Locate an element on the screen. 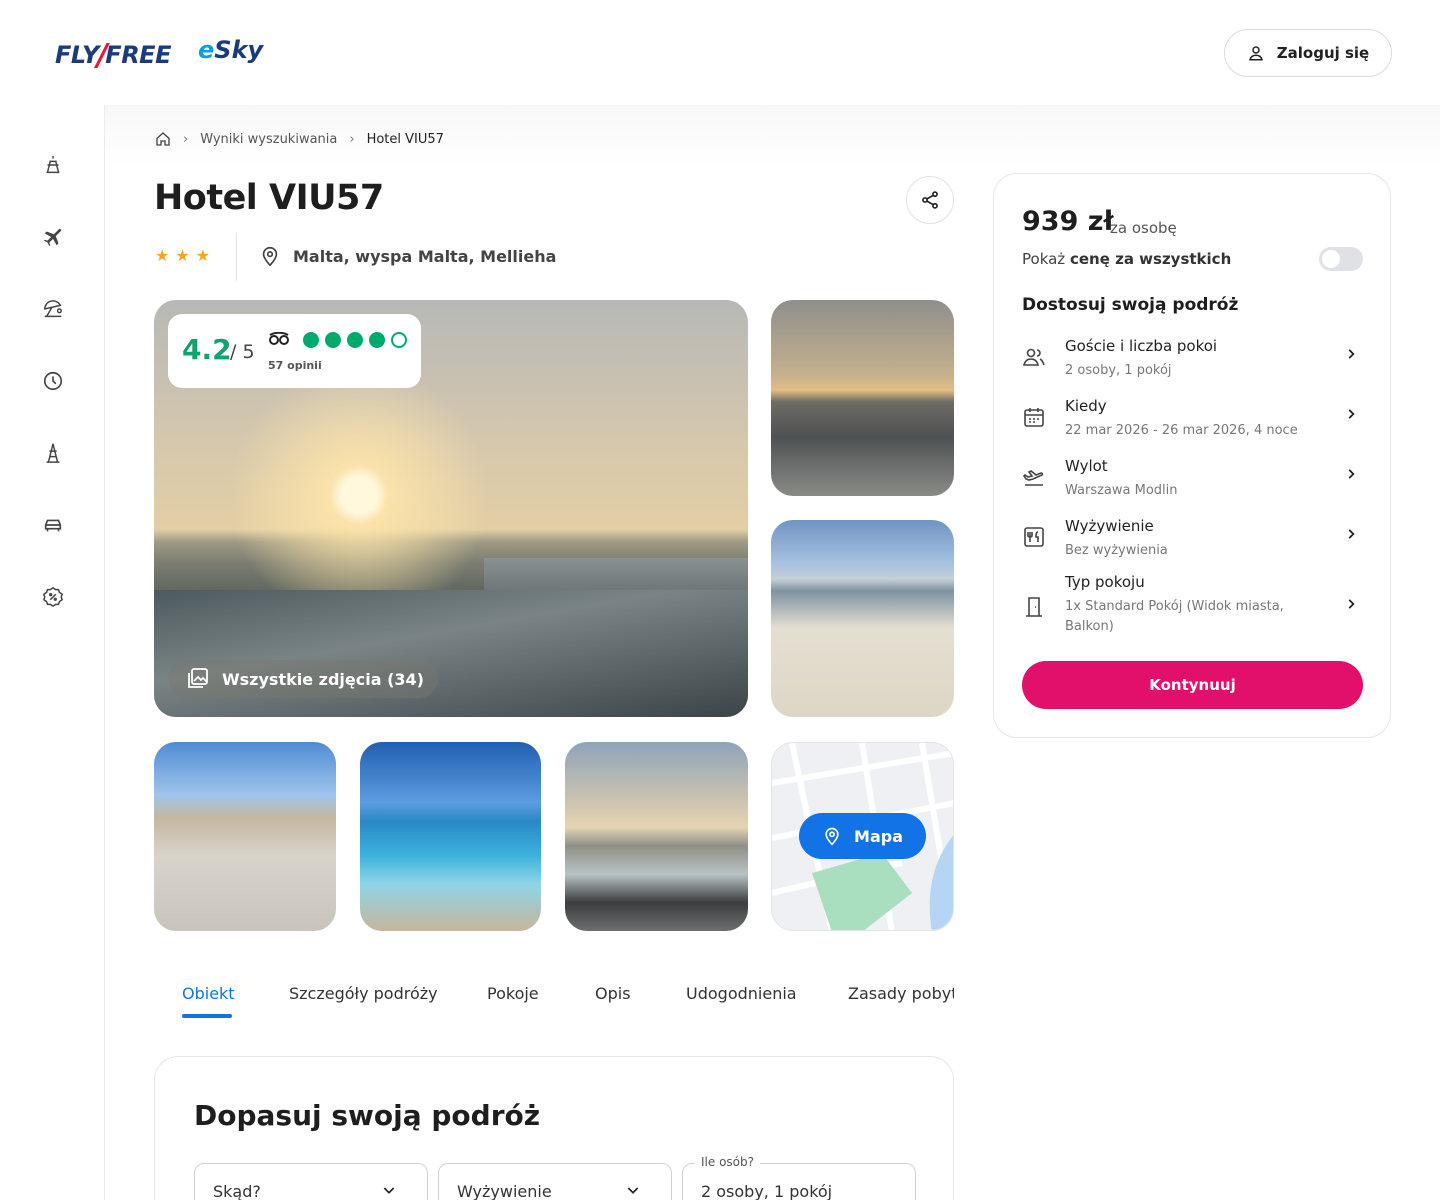  breadcrumb: › Wyniki wyszukiwania › Hotel VIU57 is located at coordinates (299, 139).